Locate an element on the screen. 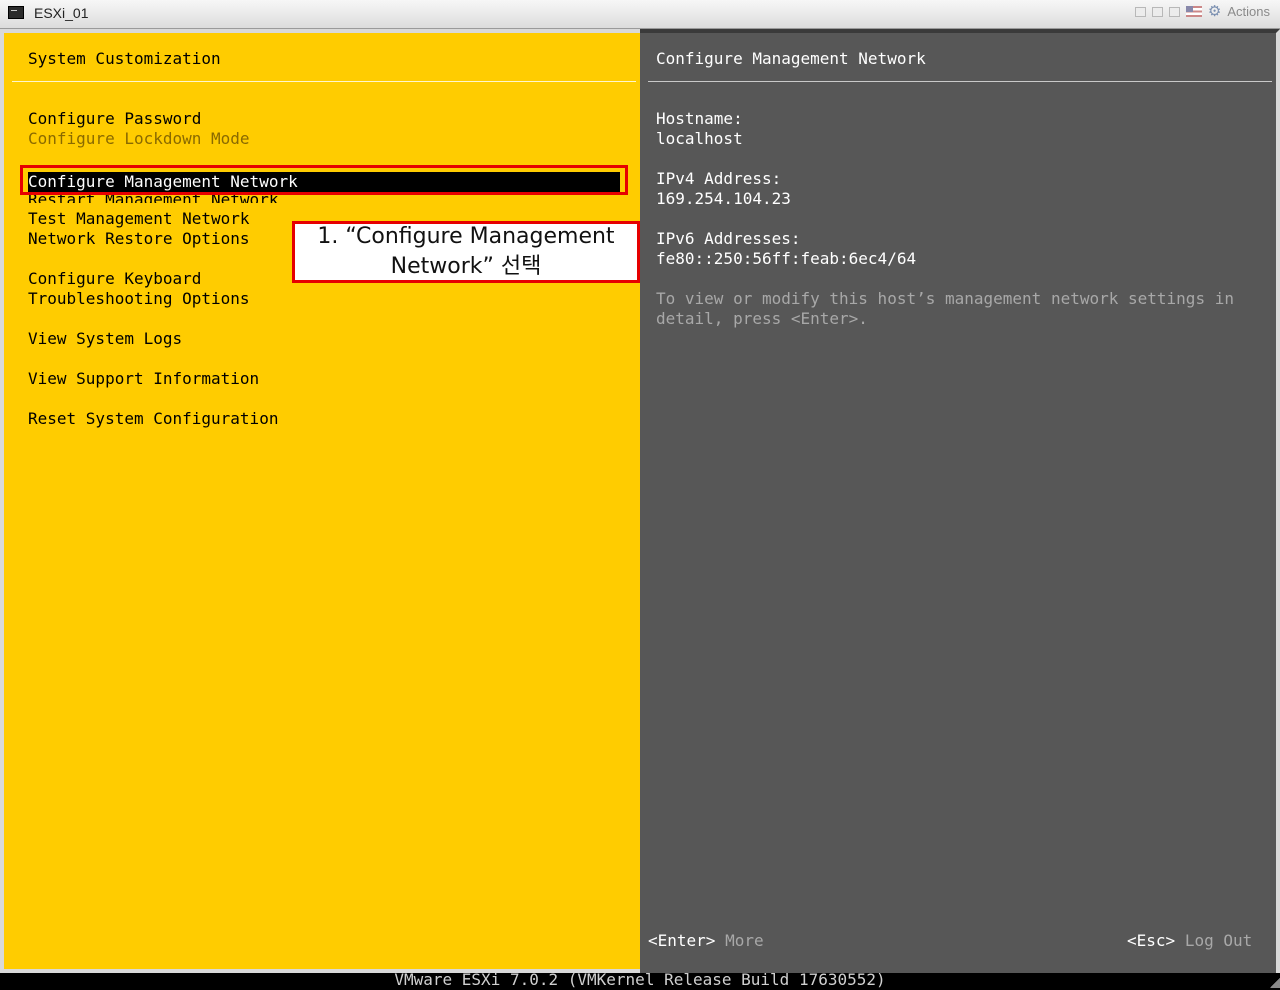 This screenshot has height=990, width=1280. menu-item-view-system-logs: View System Logs is located at coordinates (105, 339).